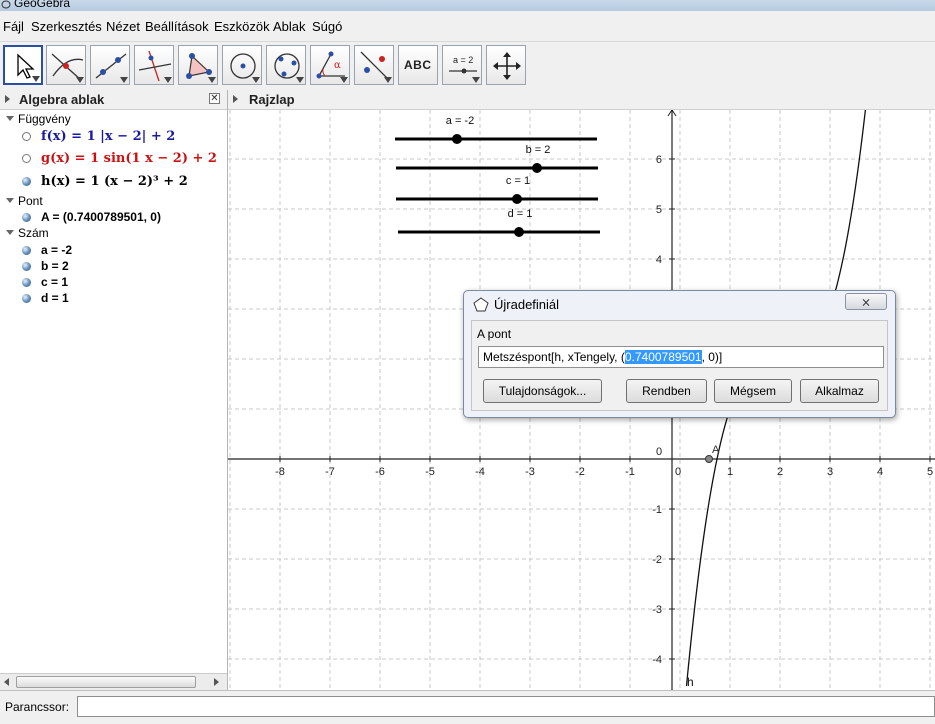 The width and height of the screenshot is (935, 724). I want to click on scroll-right-icon, so click(216, 682).